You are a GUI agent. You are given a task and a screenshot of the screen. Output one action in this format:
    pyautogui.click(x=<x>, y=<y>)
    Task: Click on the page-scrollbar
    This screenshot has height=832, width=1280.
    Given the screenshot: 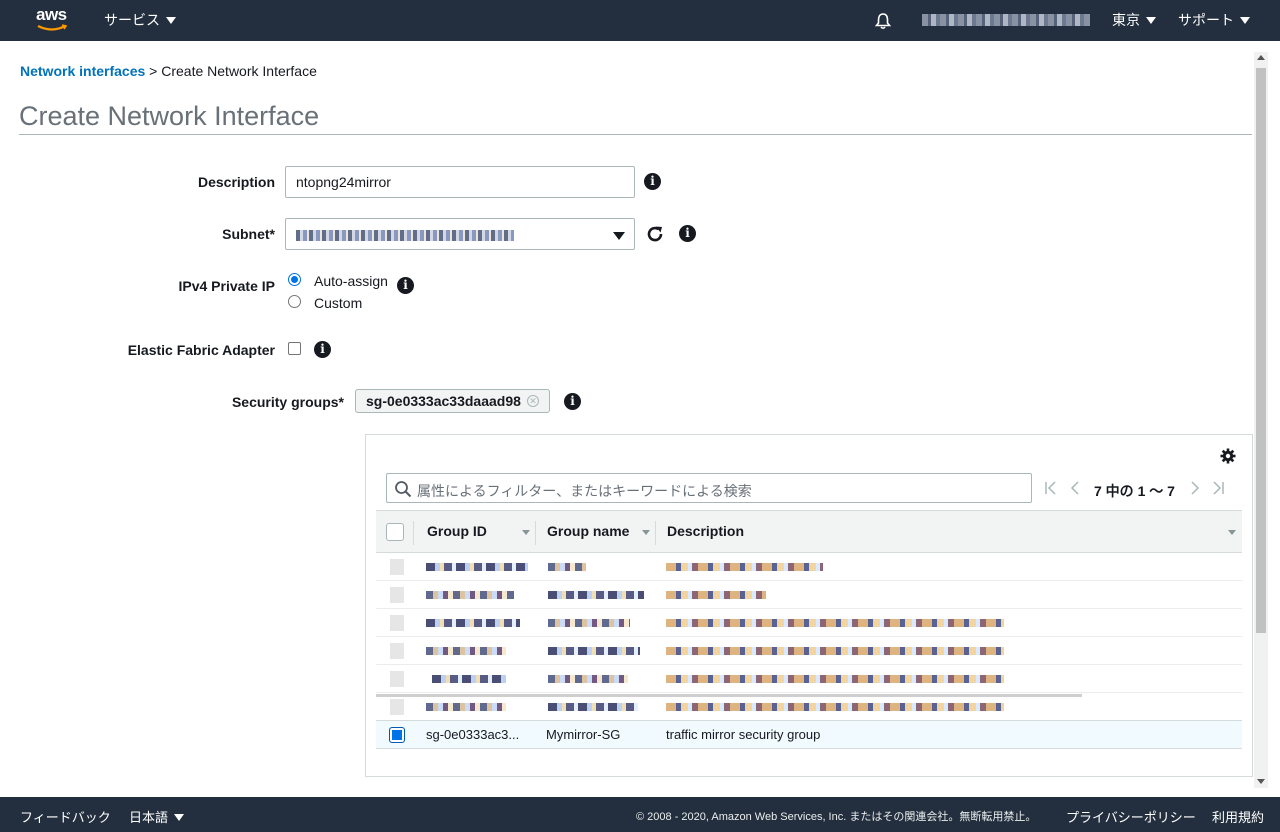 What is the action you would take?
    pyautogui.click(x=1261, y=420)
    